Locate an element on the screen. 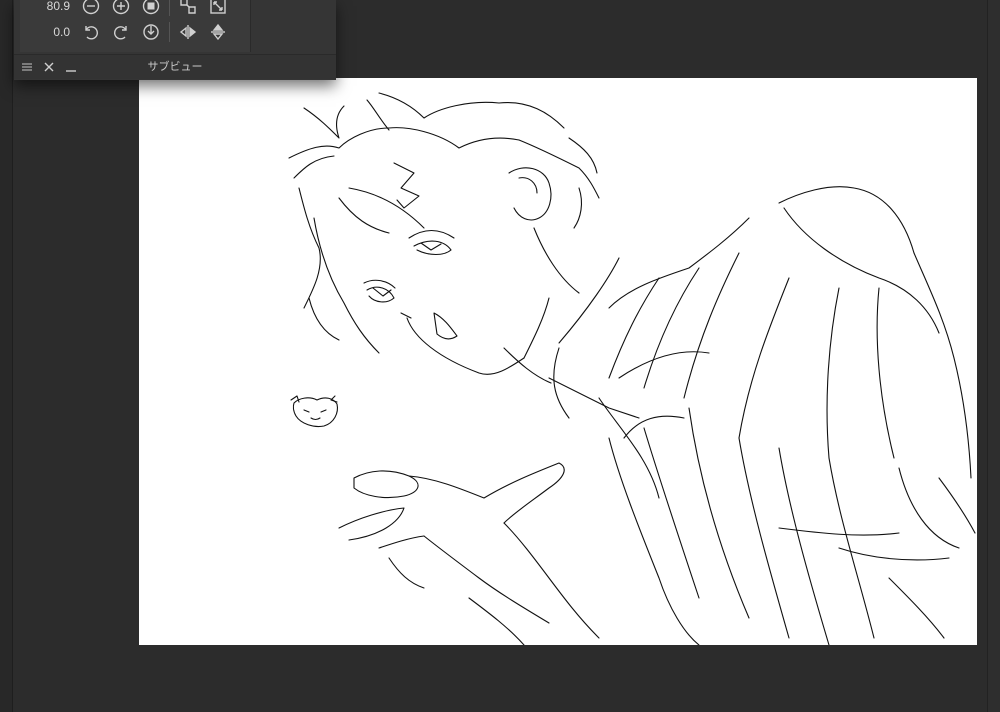 The height and width of the screenshot is (712, 1000). flip-horizontal-button is located at coordinates (188, 32).